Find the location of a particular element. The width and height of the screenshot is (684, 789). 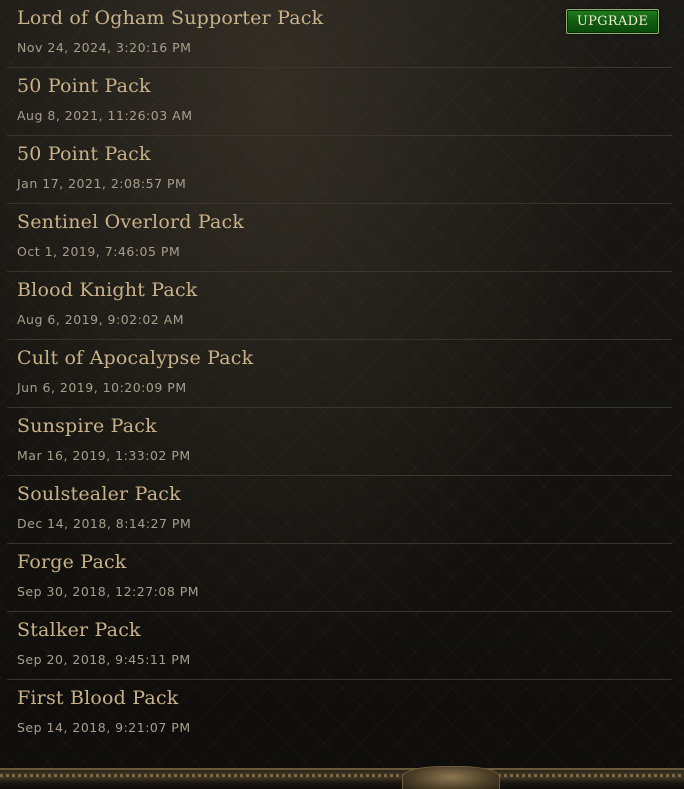

pack-name: Cult of Apocalypse Pack is located at coordinates (135, 358).